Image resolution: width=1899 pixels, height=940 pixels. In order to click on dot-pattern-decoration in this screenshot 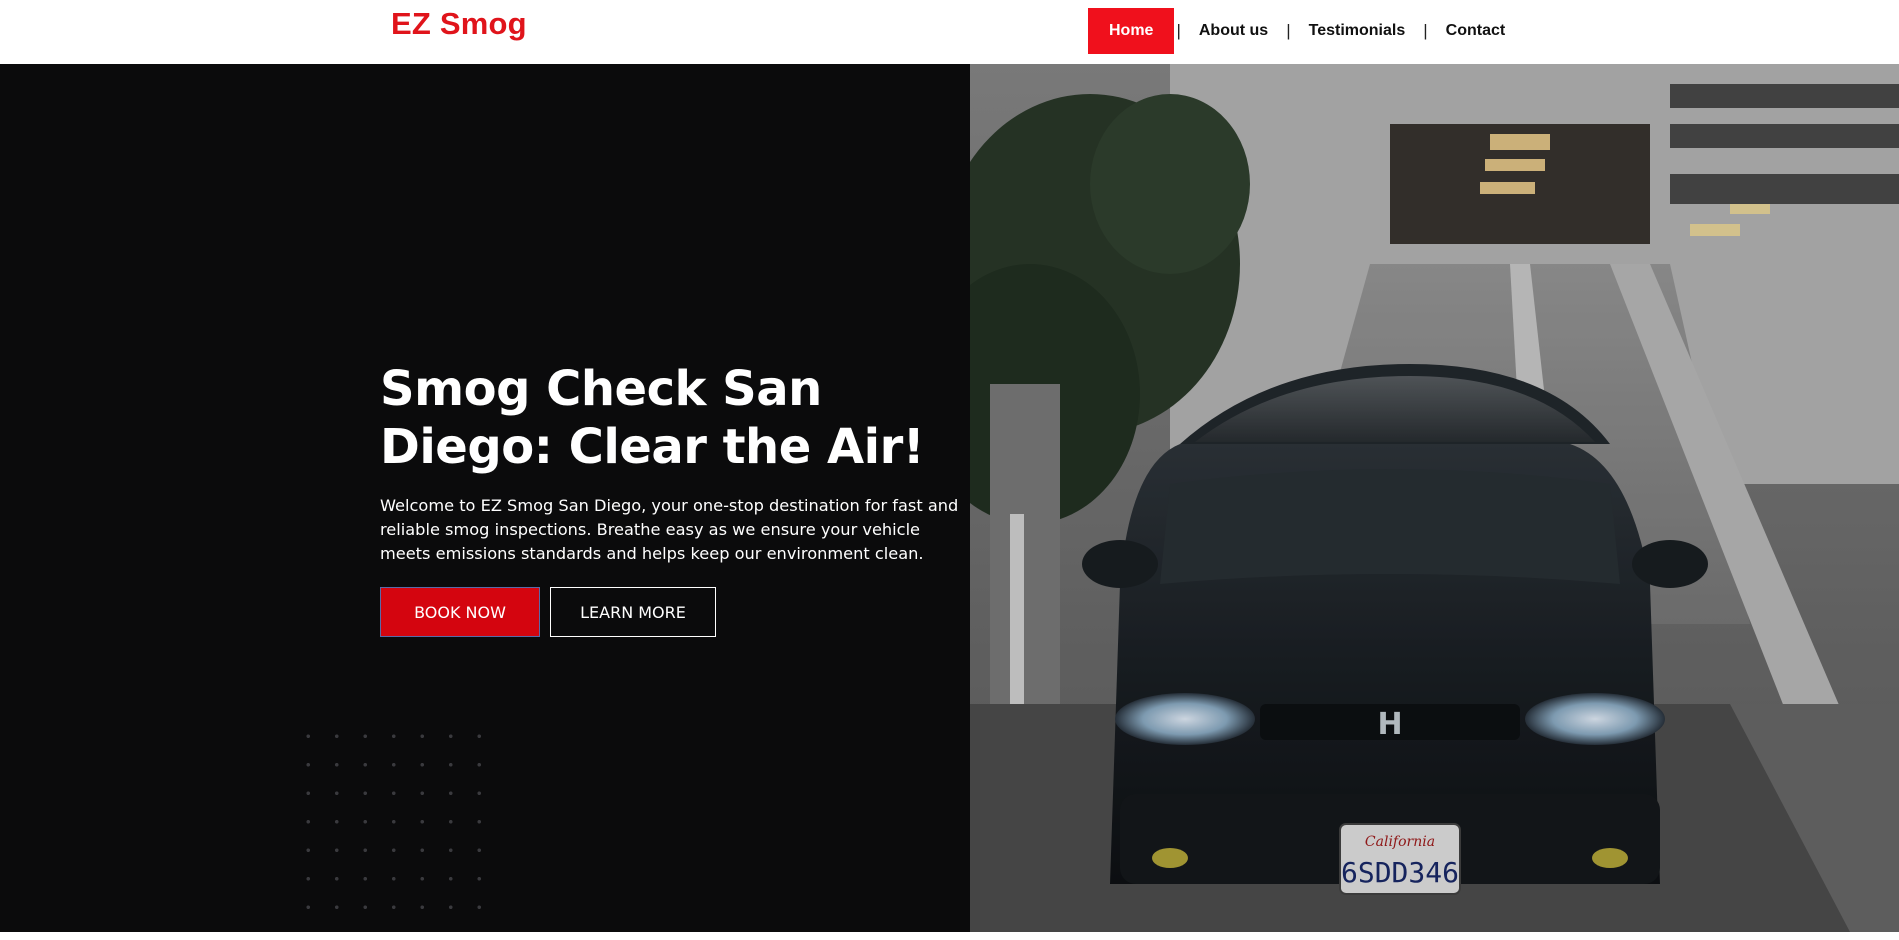, I will do `click(399, 825)`.